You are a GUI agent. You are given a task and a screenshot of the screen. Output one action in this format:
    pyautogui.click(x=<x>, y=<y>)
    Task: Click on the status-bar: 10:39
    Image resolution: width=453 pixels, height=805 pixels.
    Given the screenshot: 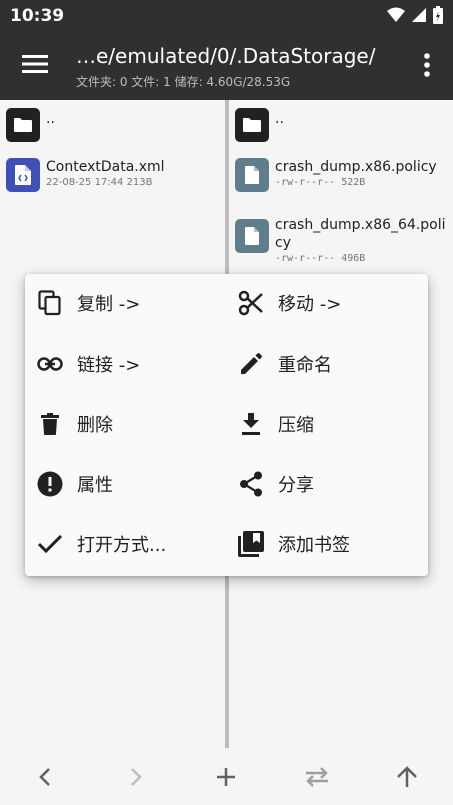 What is the action you would take?
    pyautogui.click(x=226, y=16)
    